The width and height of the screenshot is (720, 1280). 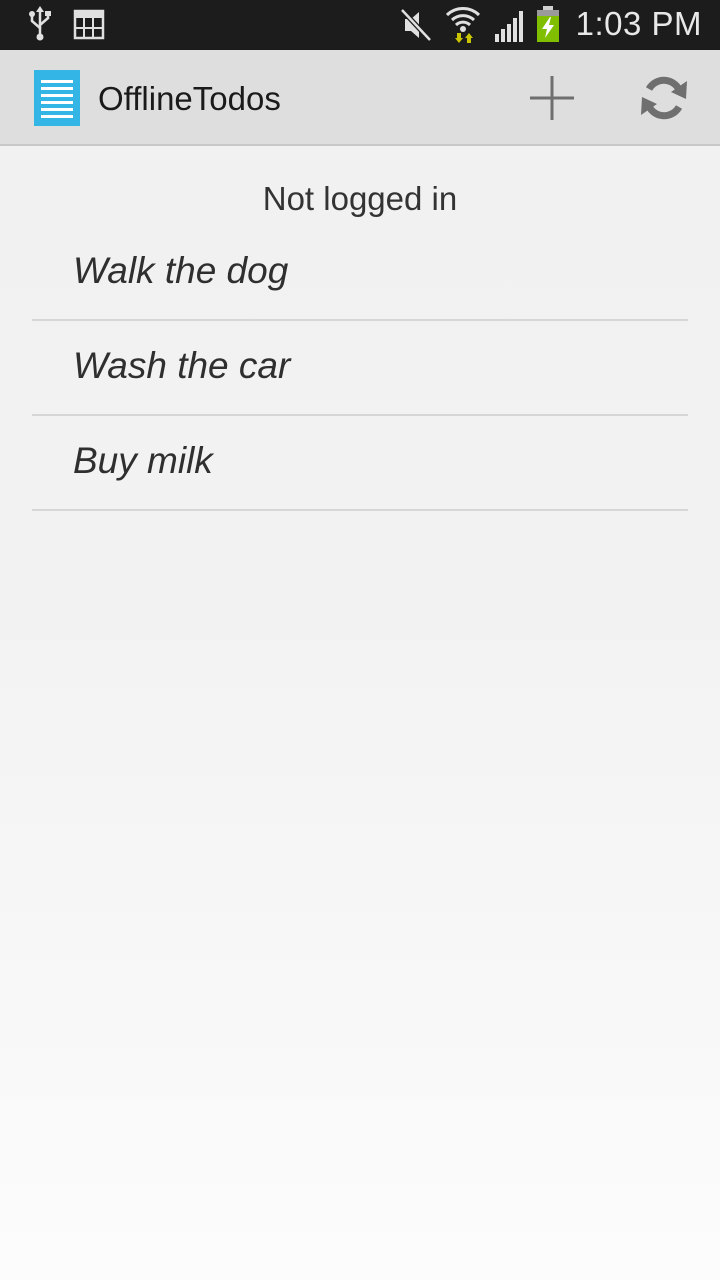 What do you see at coordinates (360, 273) in the screenshot?
I see `todo-item: Walk the dog` at bounding box center [360, 273].